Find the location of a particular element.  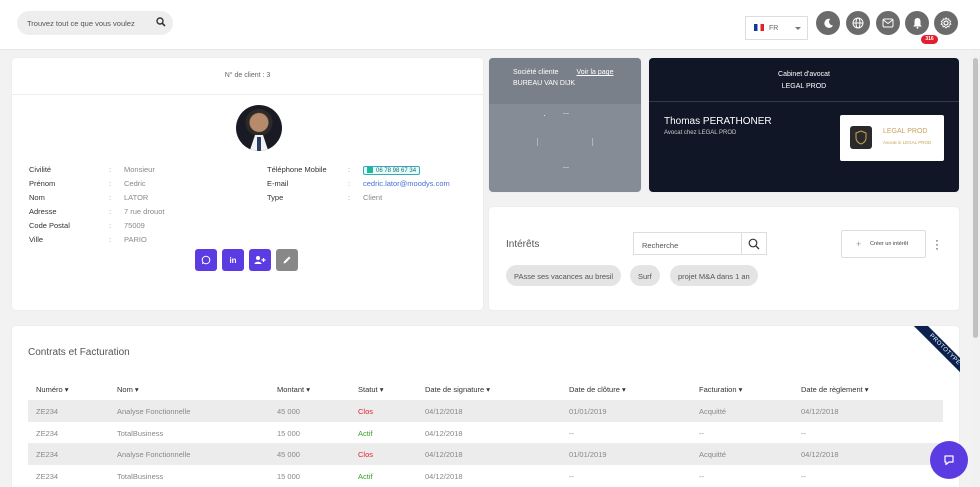

search-input: Trouvez tout ce que vous voulez is located at coordinates (95, 23).